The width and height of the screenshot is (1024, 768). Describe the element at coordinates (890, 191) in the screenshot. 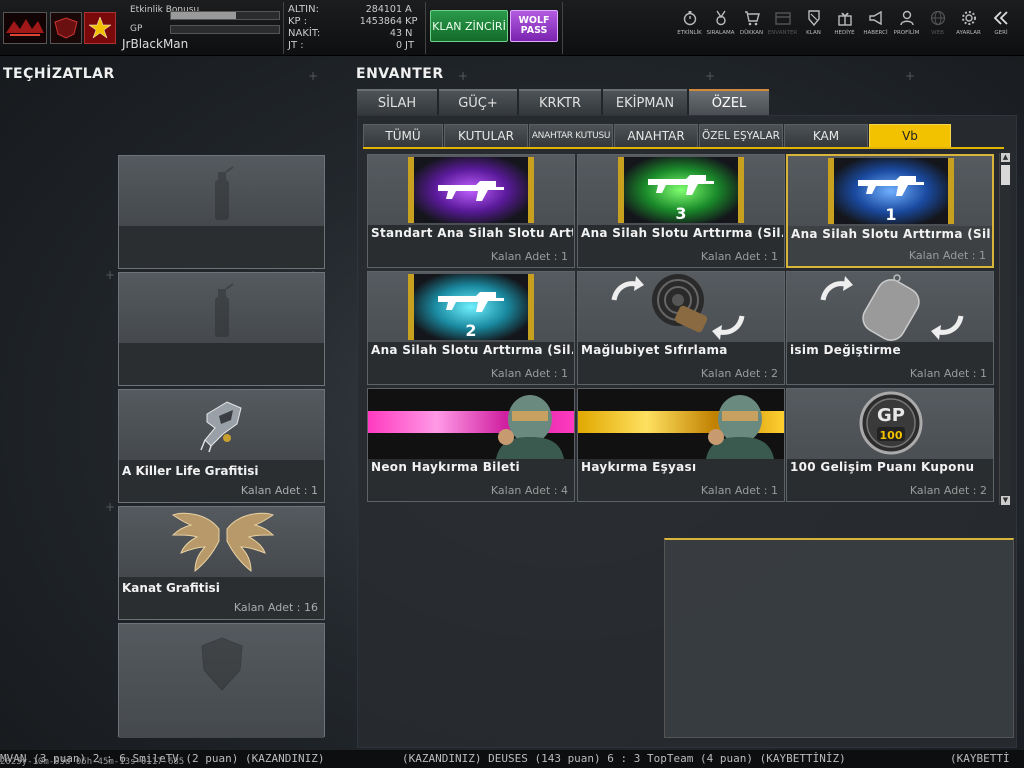

I see `item-image: 1` at that location.